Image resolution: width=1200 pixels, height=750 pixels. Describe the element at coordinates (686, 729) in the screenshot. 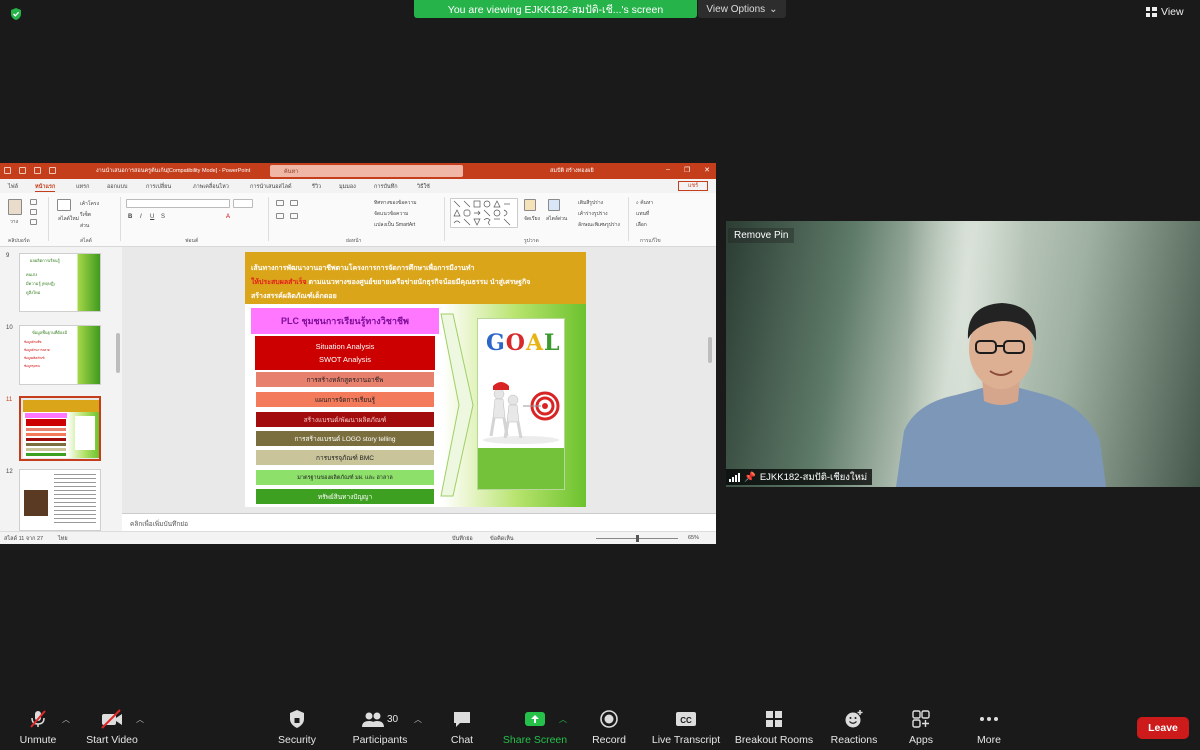

I see `live-transcript-button: CC Live Transcript` at that location.